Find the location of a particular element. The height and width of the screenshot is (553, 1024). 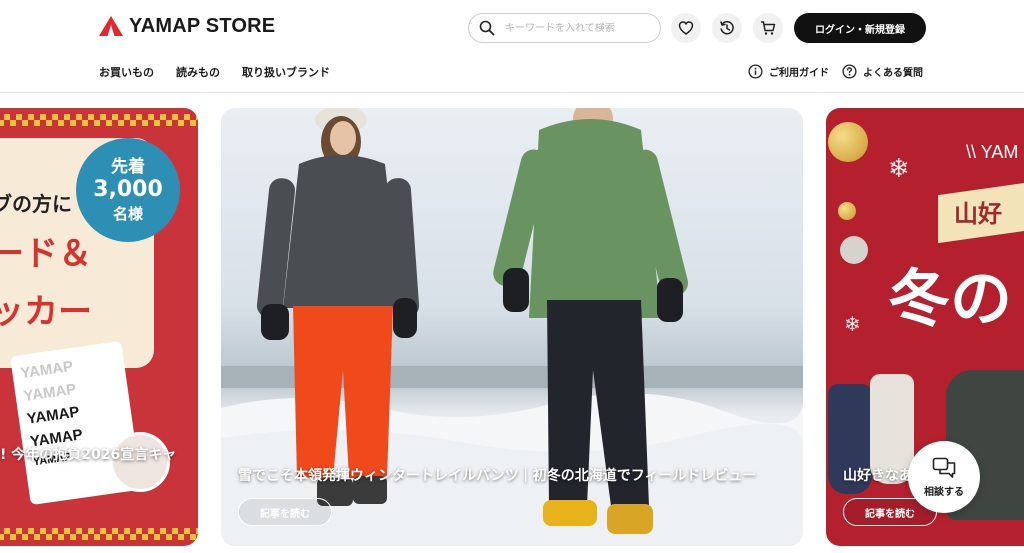

pinecone-icon is located at coordinates (854, 250).